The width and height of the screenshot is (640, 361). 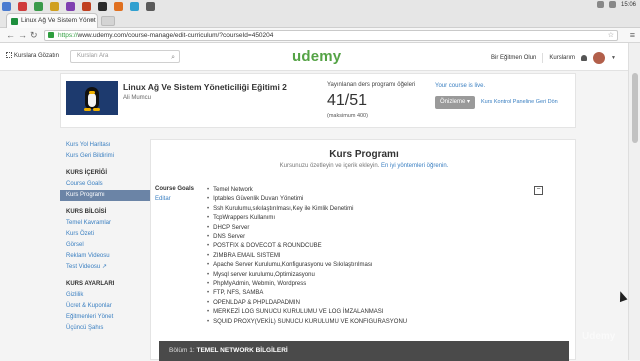 What do you see at coordinates (105, 234) in the screenshot?
I see `sidebar-item-summary: Kurs Özeti` at bounding box center [105, 234].